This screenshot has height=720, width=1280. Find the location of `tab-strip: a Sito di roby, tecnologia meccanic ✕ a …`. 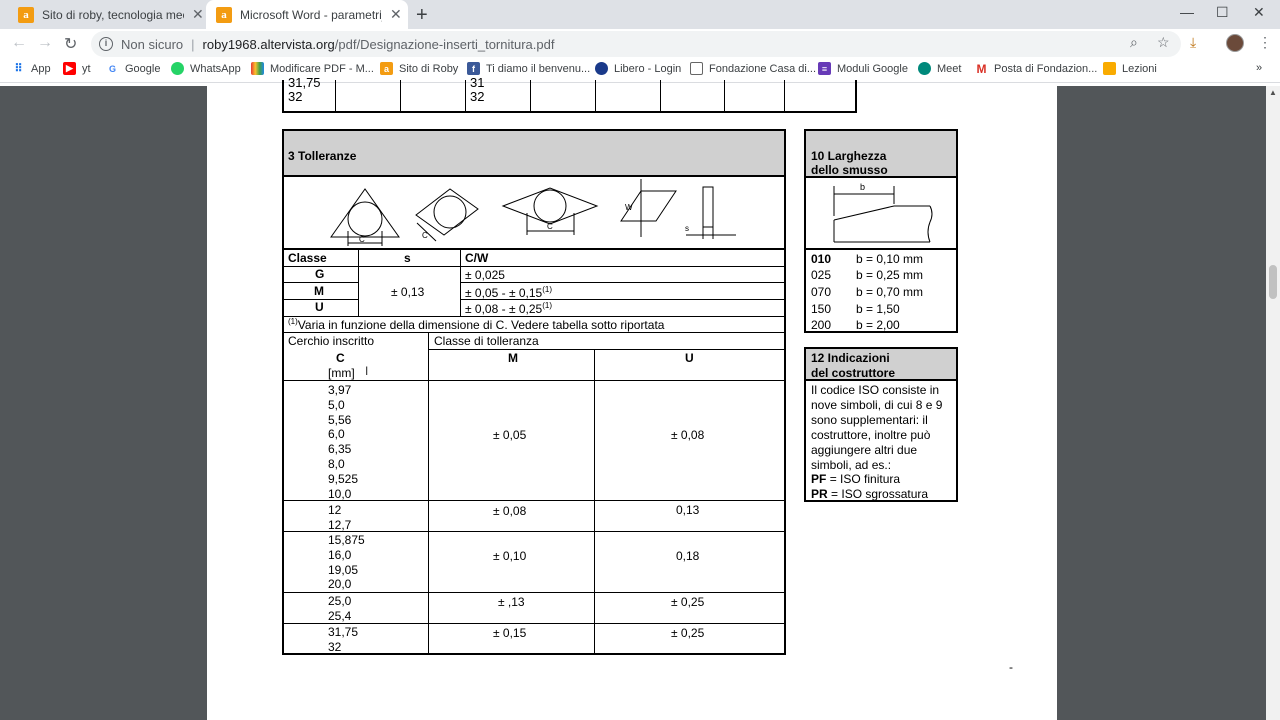

tab-strip: a Sito di roby, tecnologia meccanic ✕ a … is located at coordinates (640, 14).